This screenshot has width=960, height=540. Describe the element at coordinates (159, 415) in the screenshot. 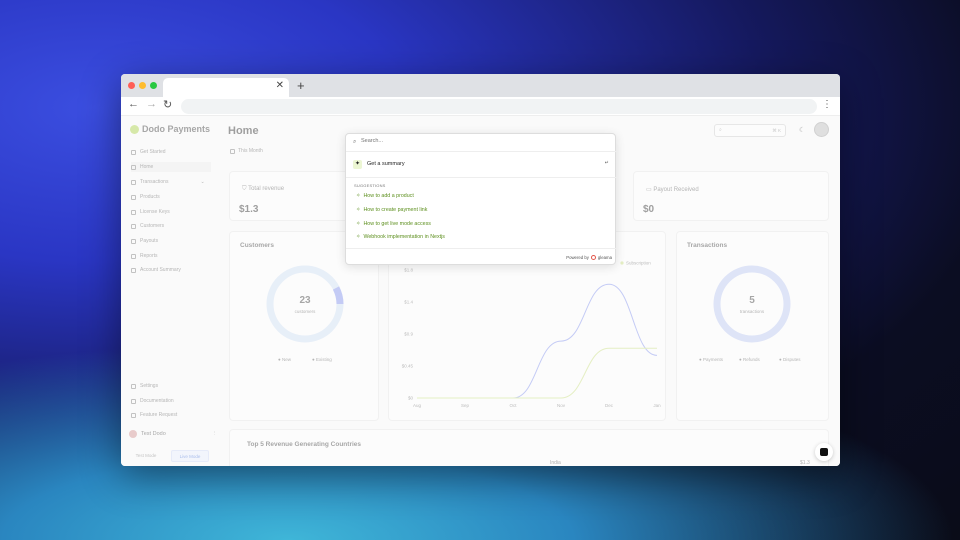

I see `sidebar-item-label: Feature Request` at that location.